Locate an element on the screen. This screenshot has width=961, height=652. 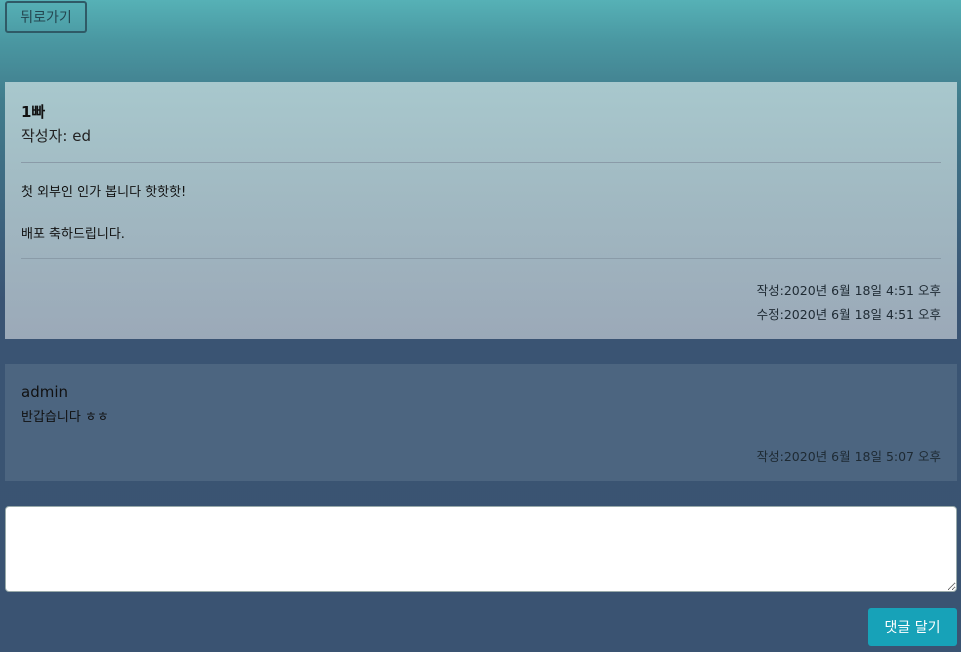
comment-created-timestamp: 작성:2020년 6월 18일 5:07 오후 is located at coordinates (848, 456).